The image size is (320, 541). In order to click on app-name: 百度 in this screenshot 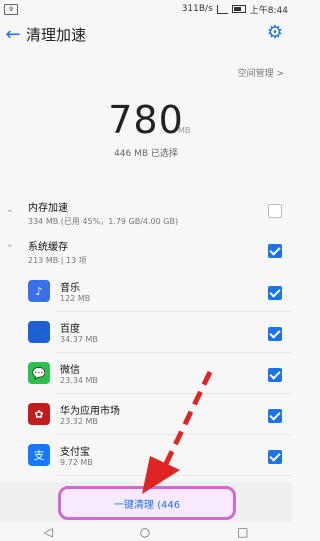, I will do `click(70, 329)`.